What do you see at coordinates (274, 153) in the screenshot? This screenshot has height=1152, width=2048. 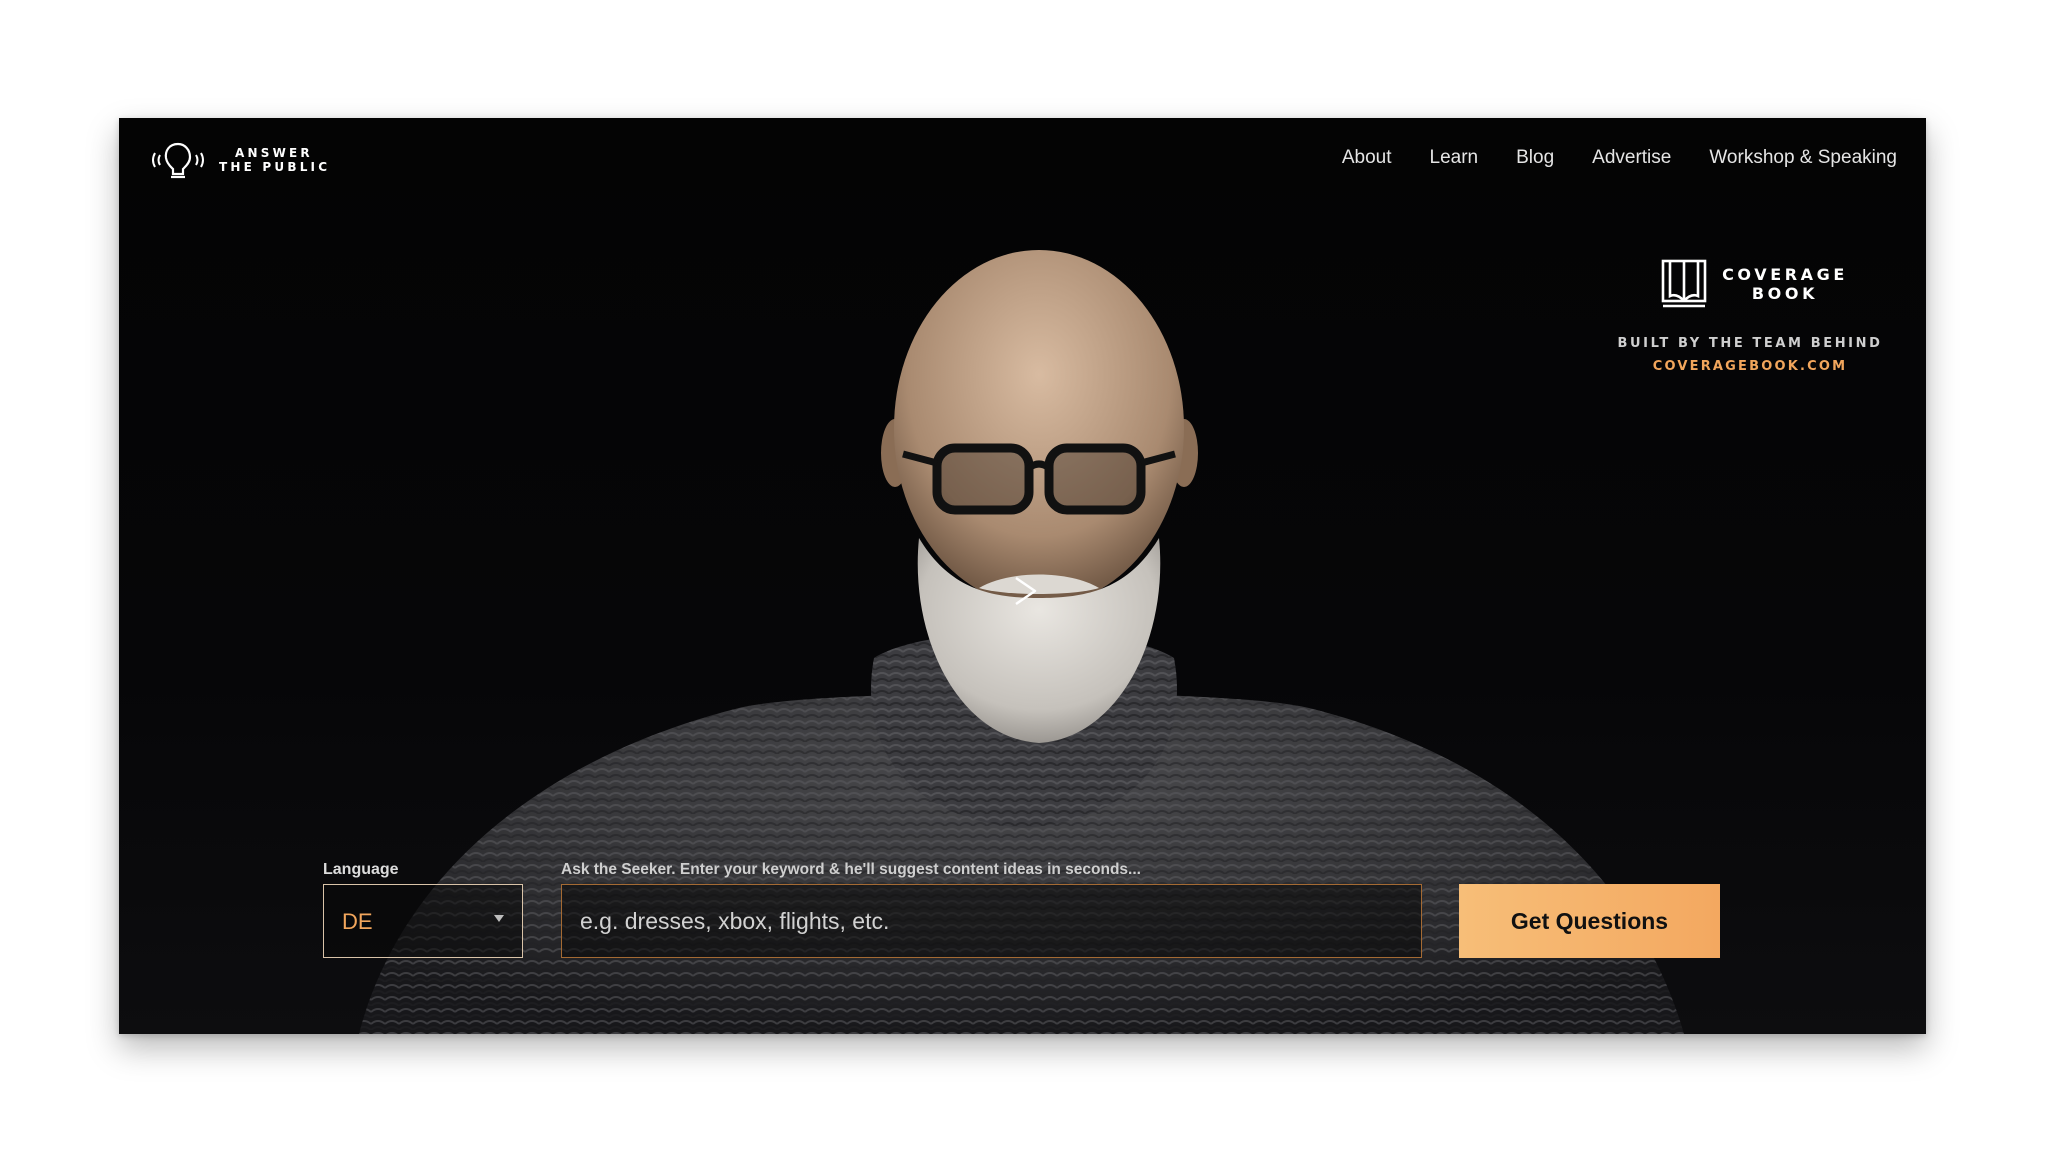 I see `logo-line-1: ANSWER` at bounding box center [274, 153].